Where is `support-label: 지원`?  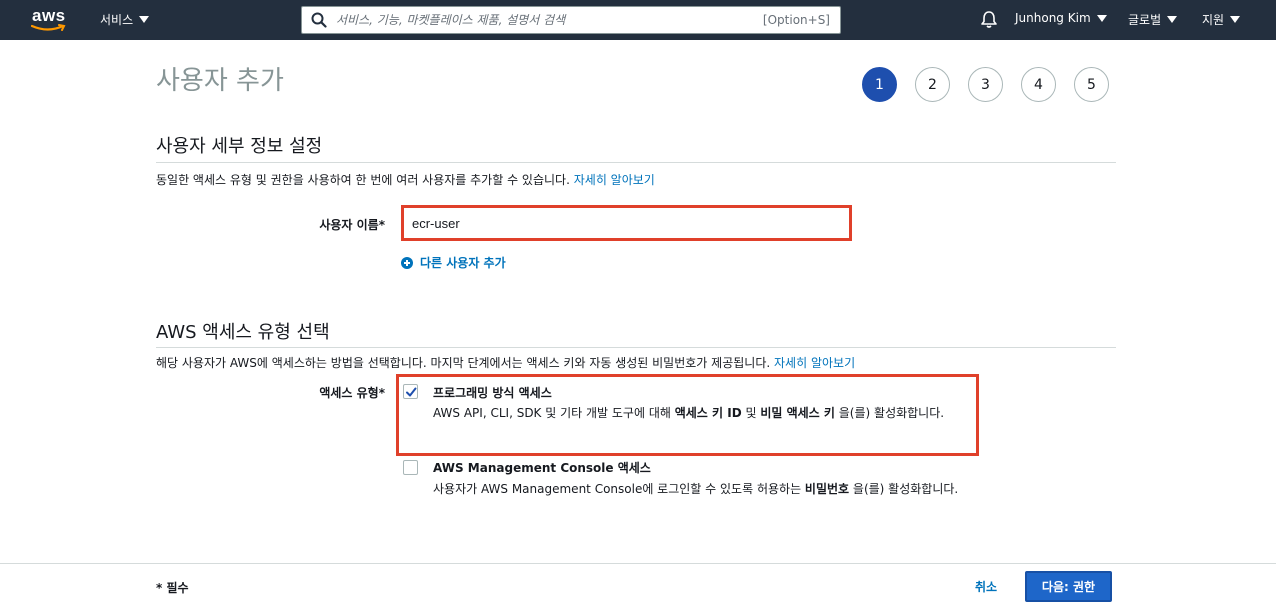 support-label: 지원 is located at coordinates (1213, 20).